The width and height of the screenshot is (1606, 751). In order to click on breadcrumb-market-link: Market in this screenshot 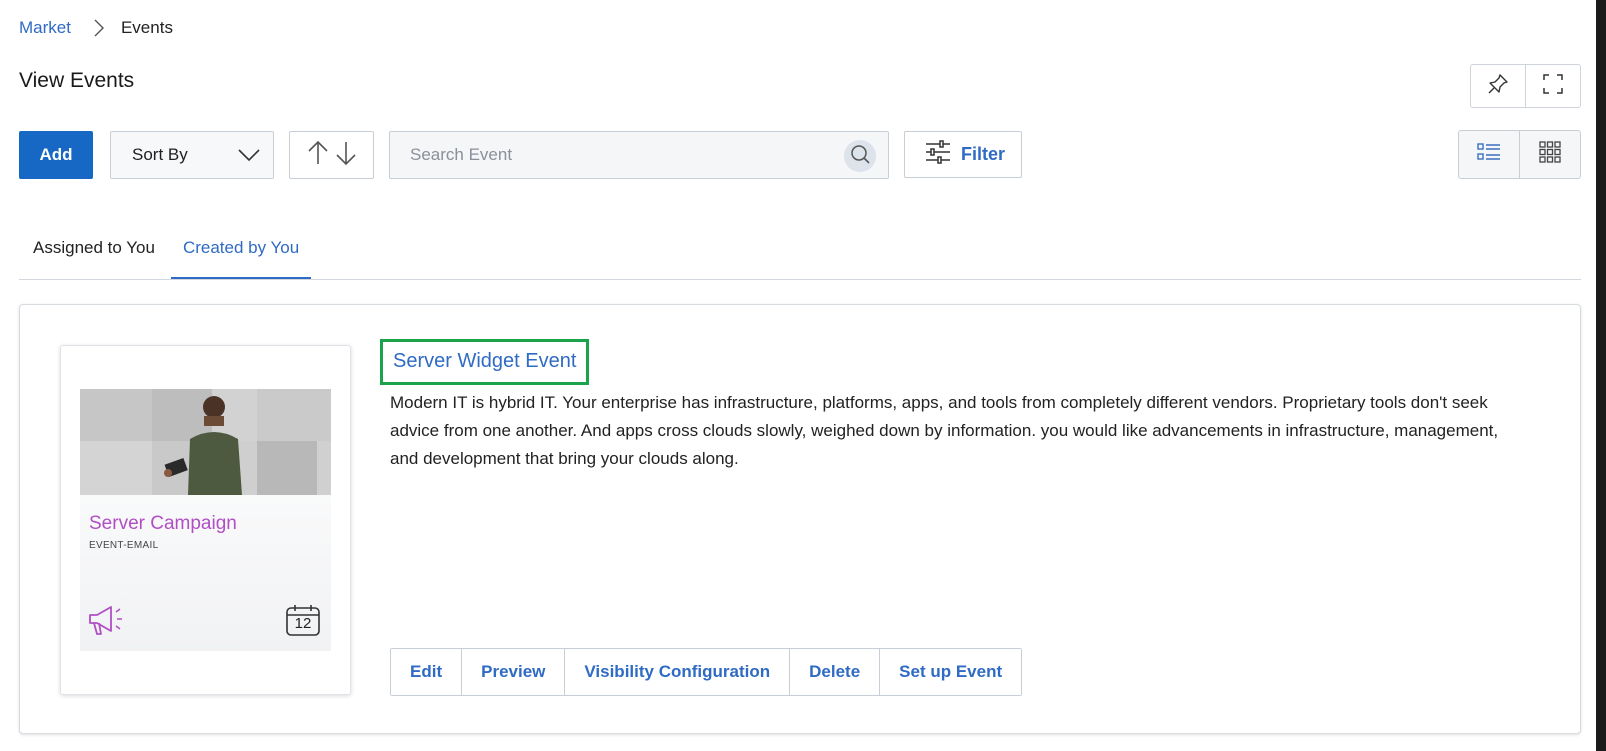, I will do `click(45, 28)`.